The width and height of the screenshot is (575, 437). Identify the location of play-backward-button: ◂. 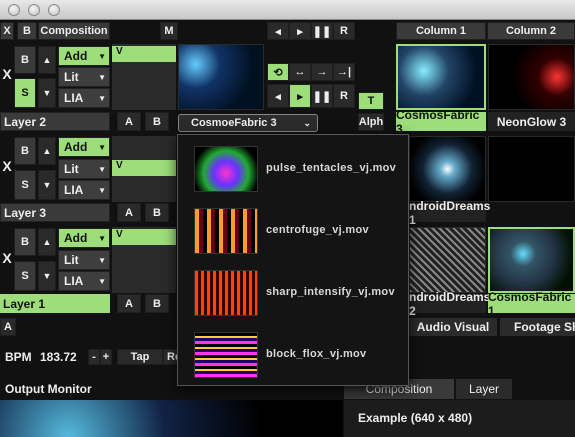
(278, 96).